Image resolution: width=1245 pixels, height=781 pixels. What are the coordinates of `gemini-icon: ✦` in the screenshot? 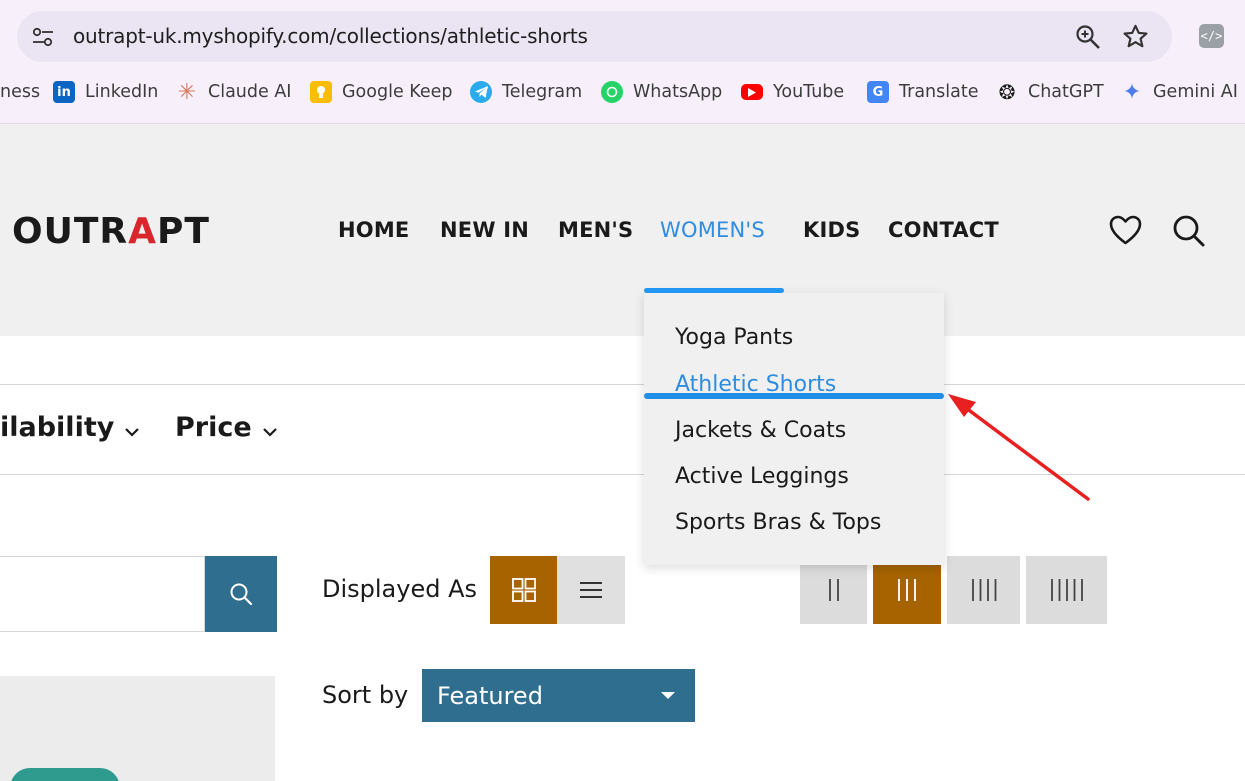 It's located at (1132, 92).